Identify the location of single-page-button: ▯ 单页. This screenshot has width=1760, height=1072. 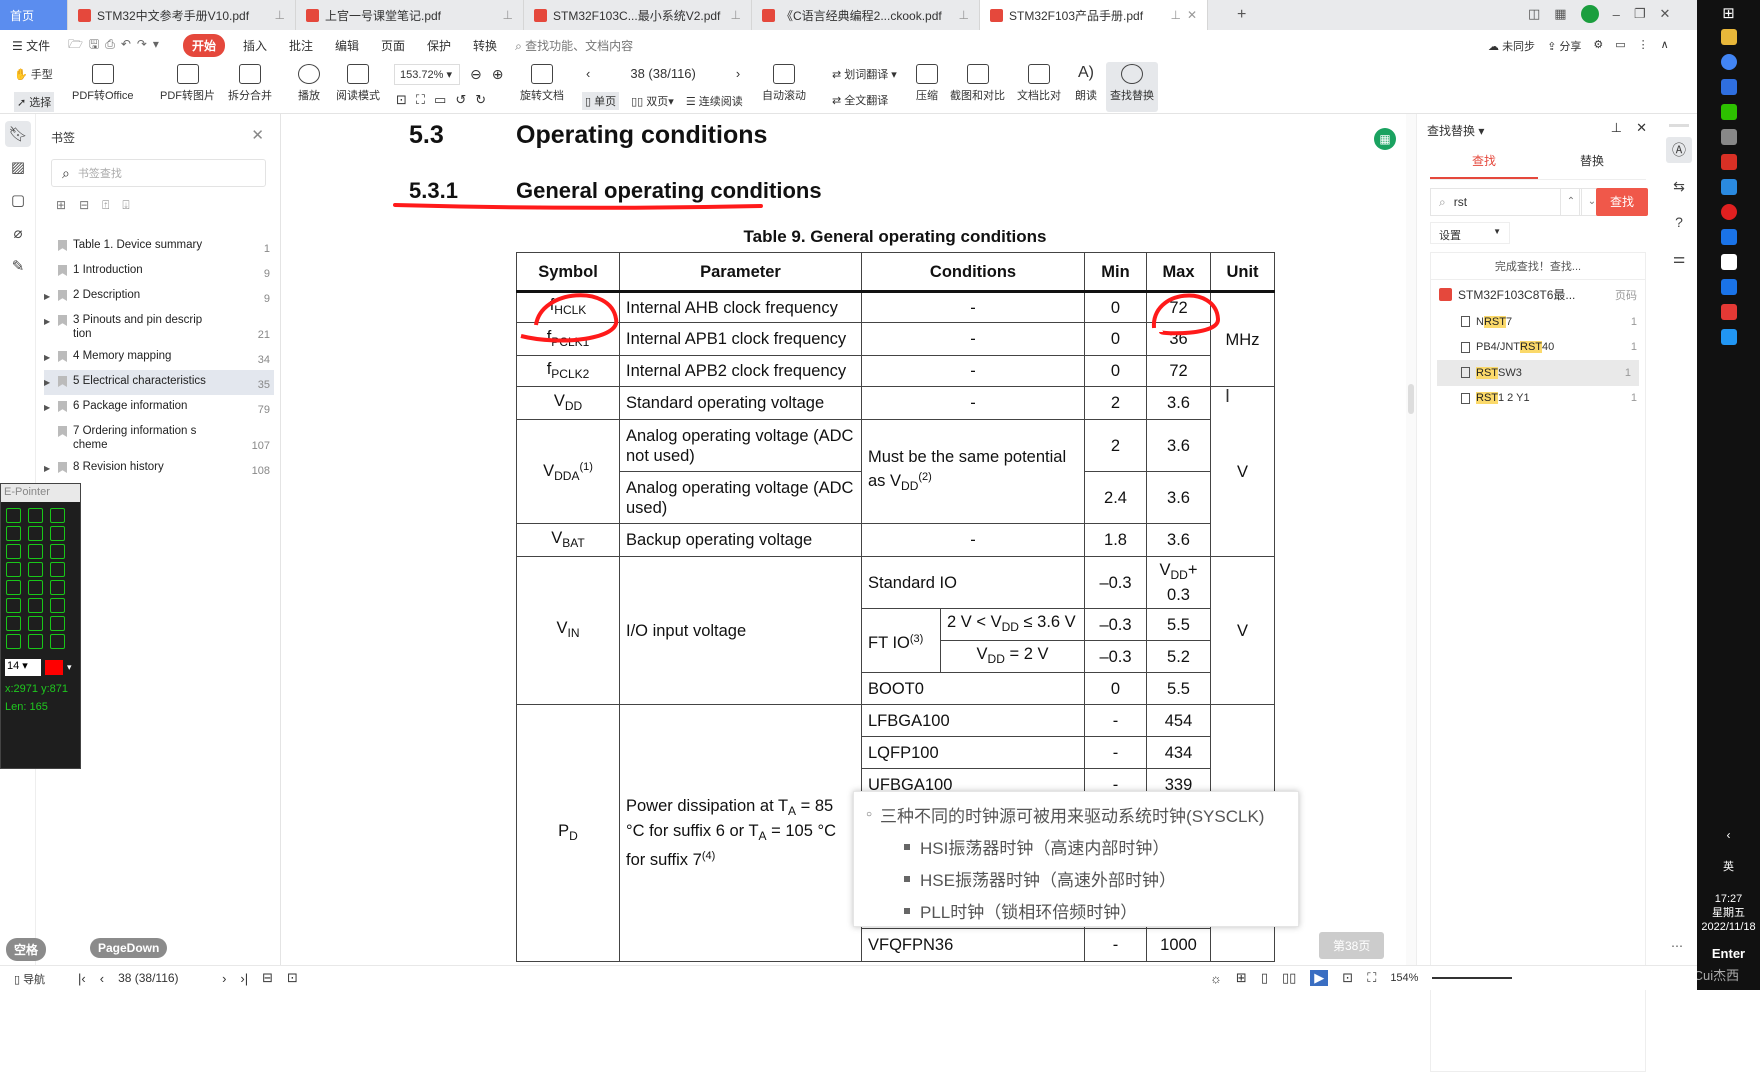
(601, 101).